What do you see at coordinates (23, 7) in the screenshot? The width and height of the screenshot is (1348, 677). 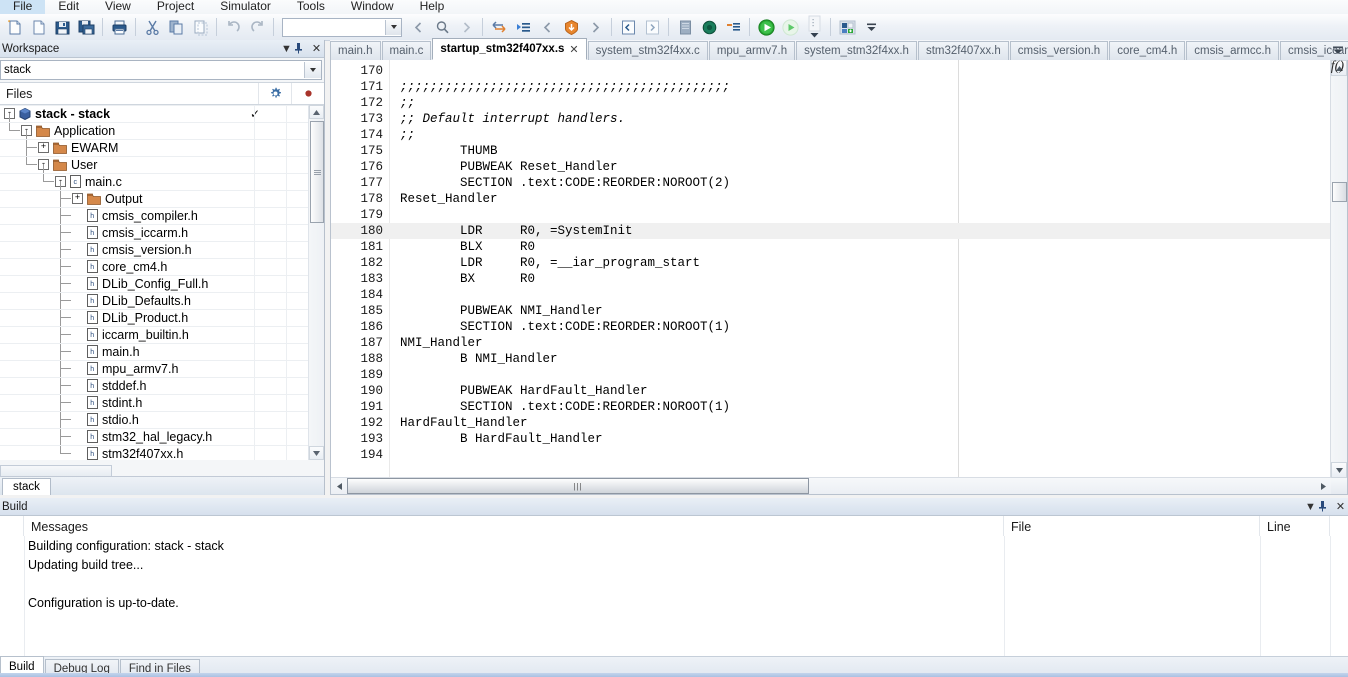 I see `menu-item-file: File` at bounding box center [23, 7].